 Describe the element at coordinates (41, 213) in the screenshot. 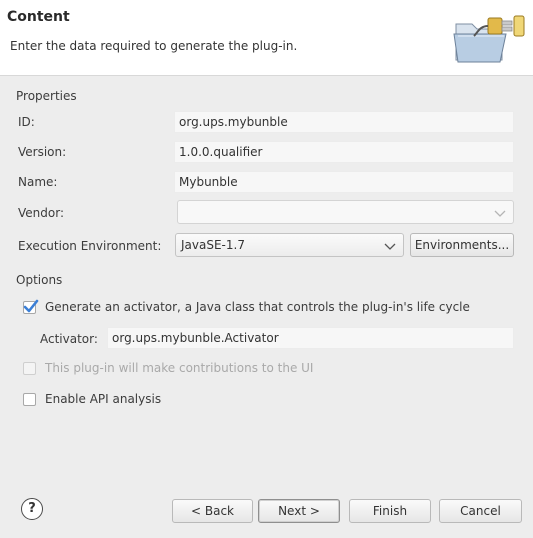

I see `vendor-label: Vendor:` at that location.